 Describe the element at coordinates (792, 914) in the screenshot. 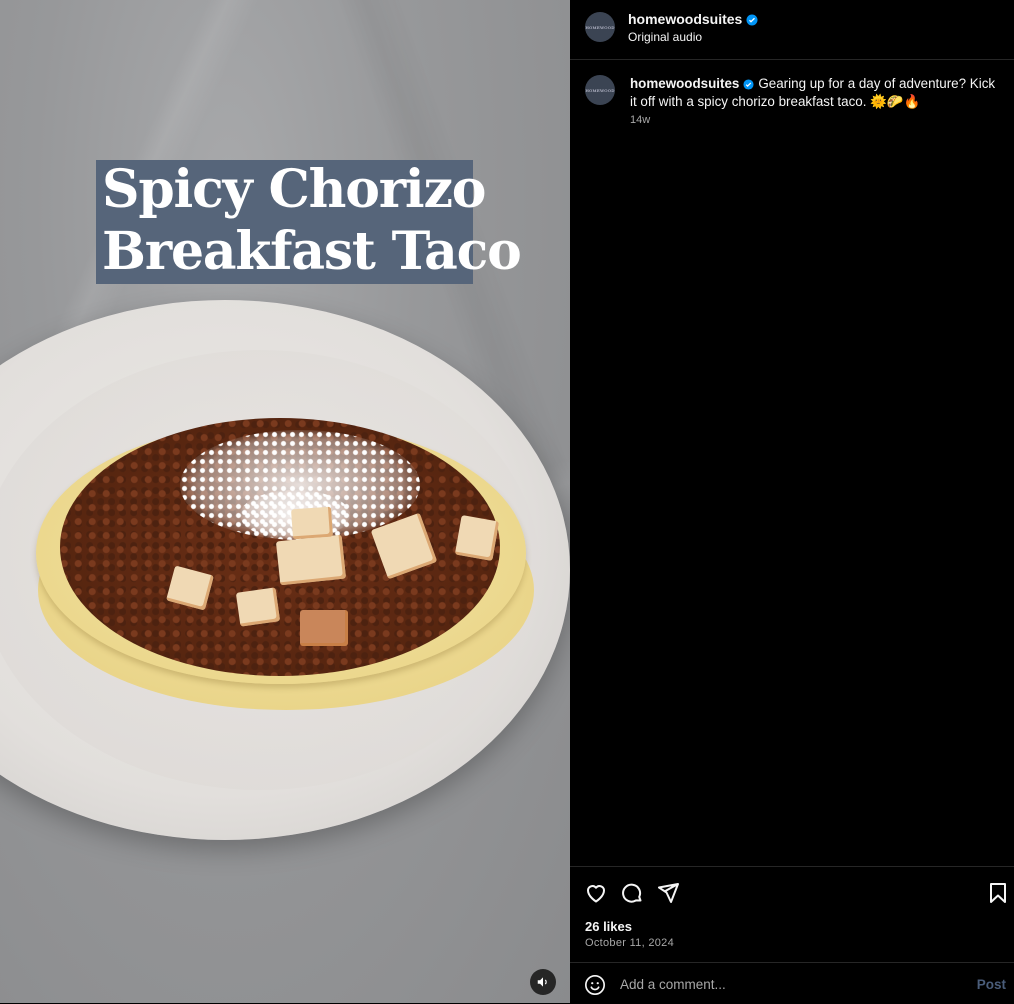

I see `action-bar: 26 likes October 11, 2024` at that location.